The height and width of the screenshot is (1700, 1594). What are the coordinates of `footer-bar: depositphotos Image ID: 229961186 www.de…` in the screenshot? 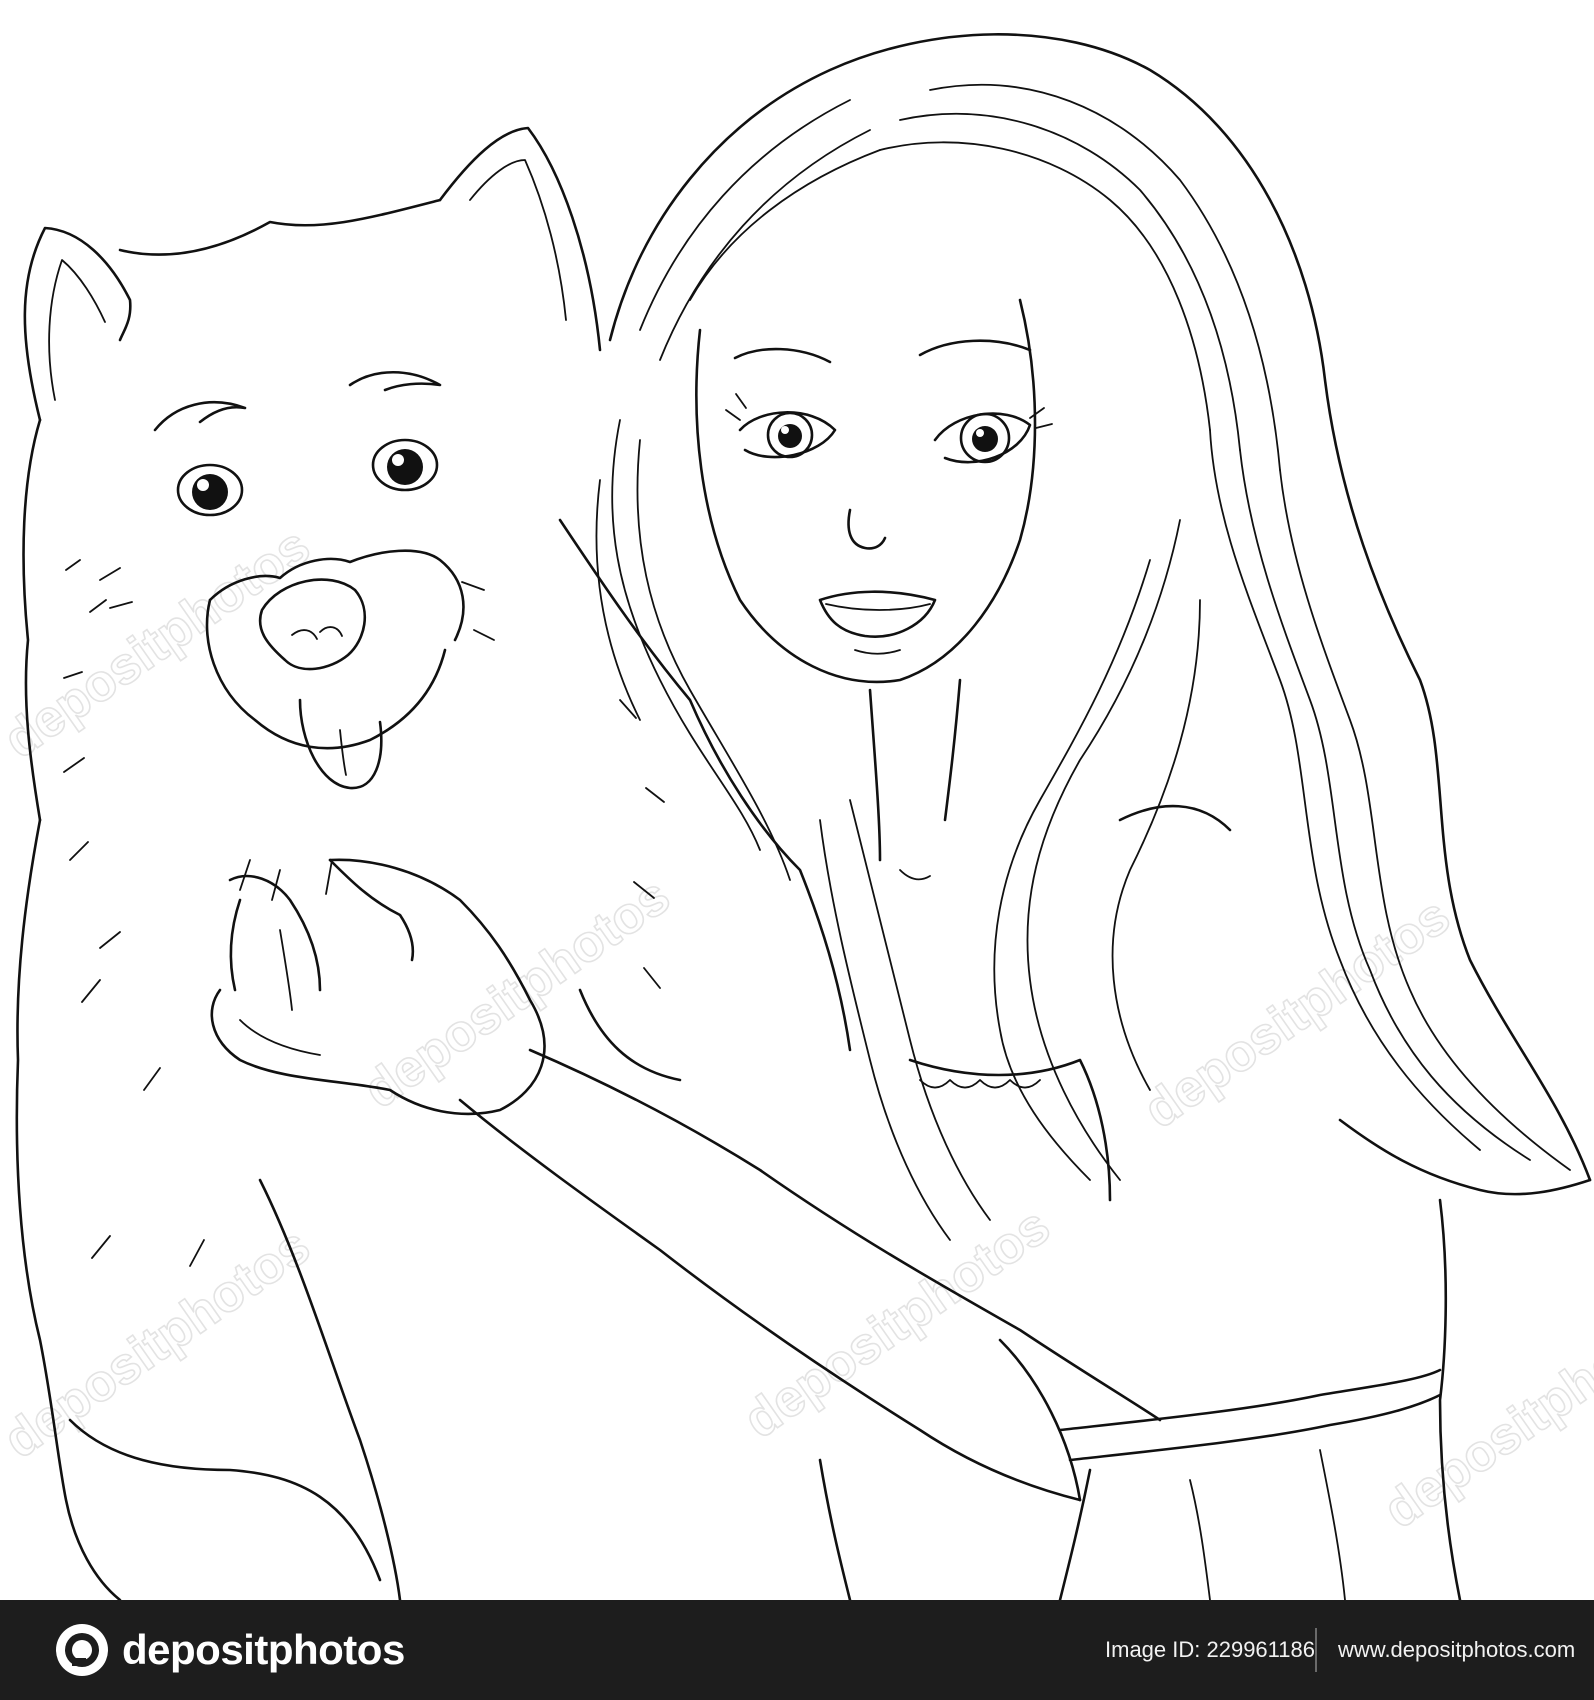 It's located at (797, 1650).